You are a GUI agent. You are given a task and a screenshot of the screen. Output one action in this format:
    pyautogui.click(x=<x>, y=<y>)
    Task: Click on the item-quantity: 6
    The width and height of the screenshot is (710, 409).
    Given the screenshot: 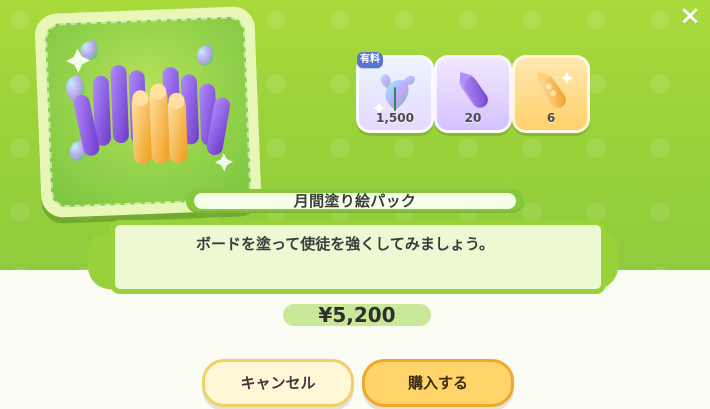 What is the action you would take?
    pyautogui.click(x=551, y=118)
    